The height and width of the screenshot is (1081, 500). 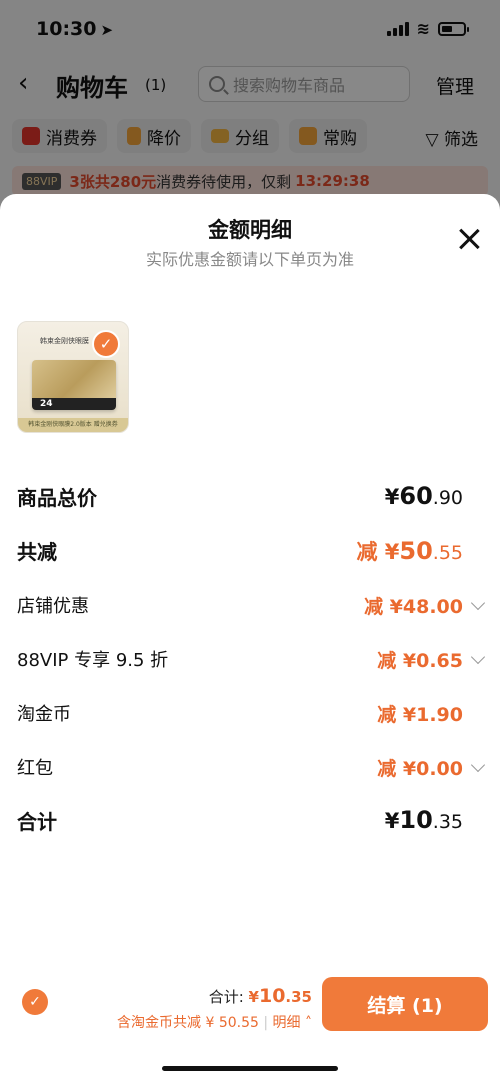 I want to click on discount-note: 含淘金币共减 ¥ 50.55 | 明细 ˄, so click(x=214, y=1022).